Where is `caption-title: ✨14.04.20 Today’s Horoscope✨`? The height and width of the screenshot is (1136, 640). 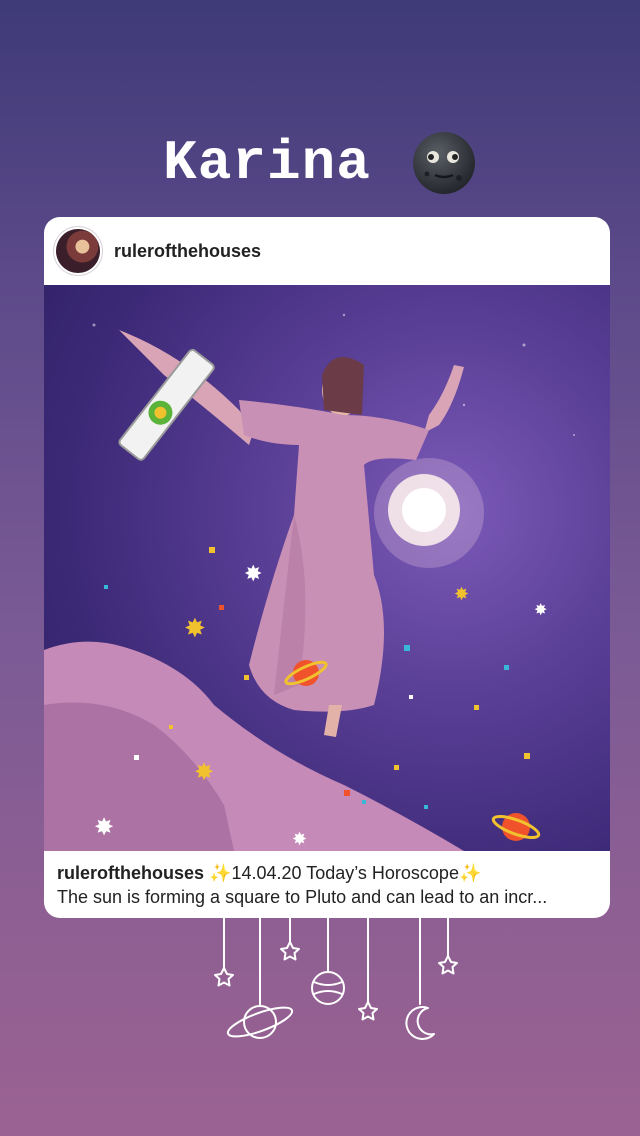 caption-title: ✨14.04.20 Today’s Horoscope✨ is located at coordinates (345, 873).